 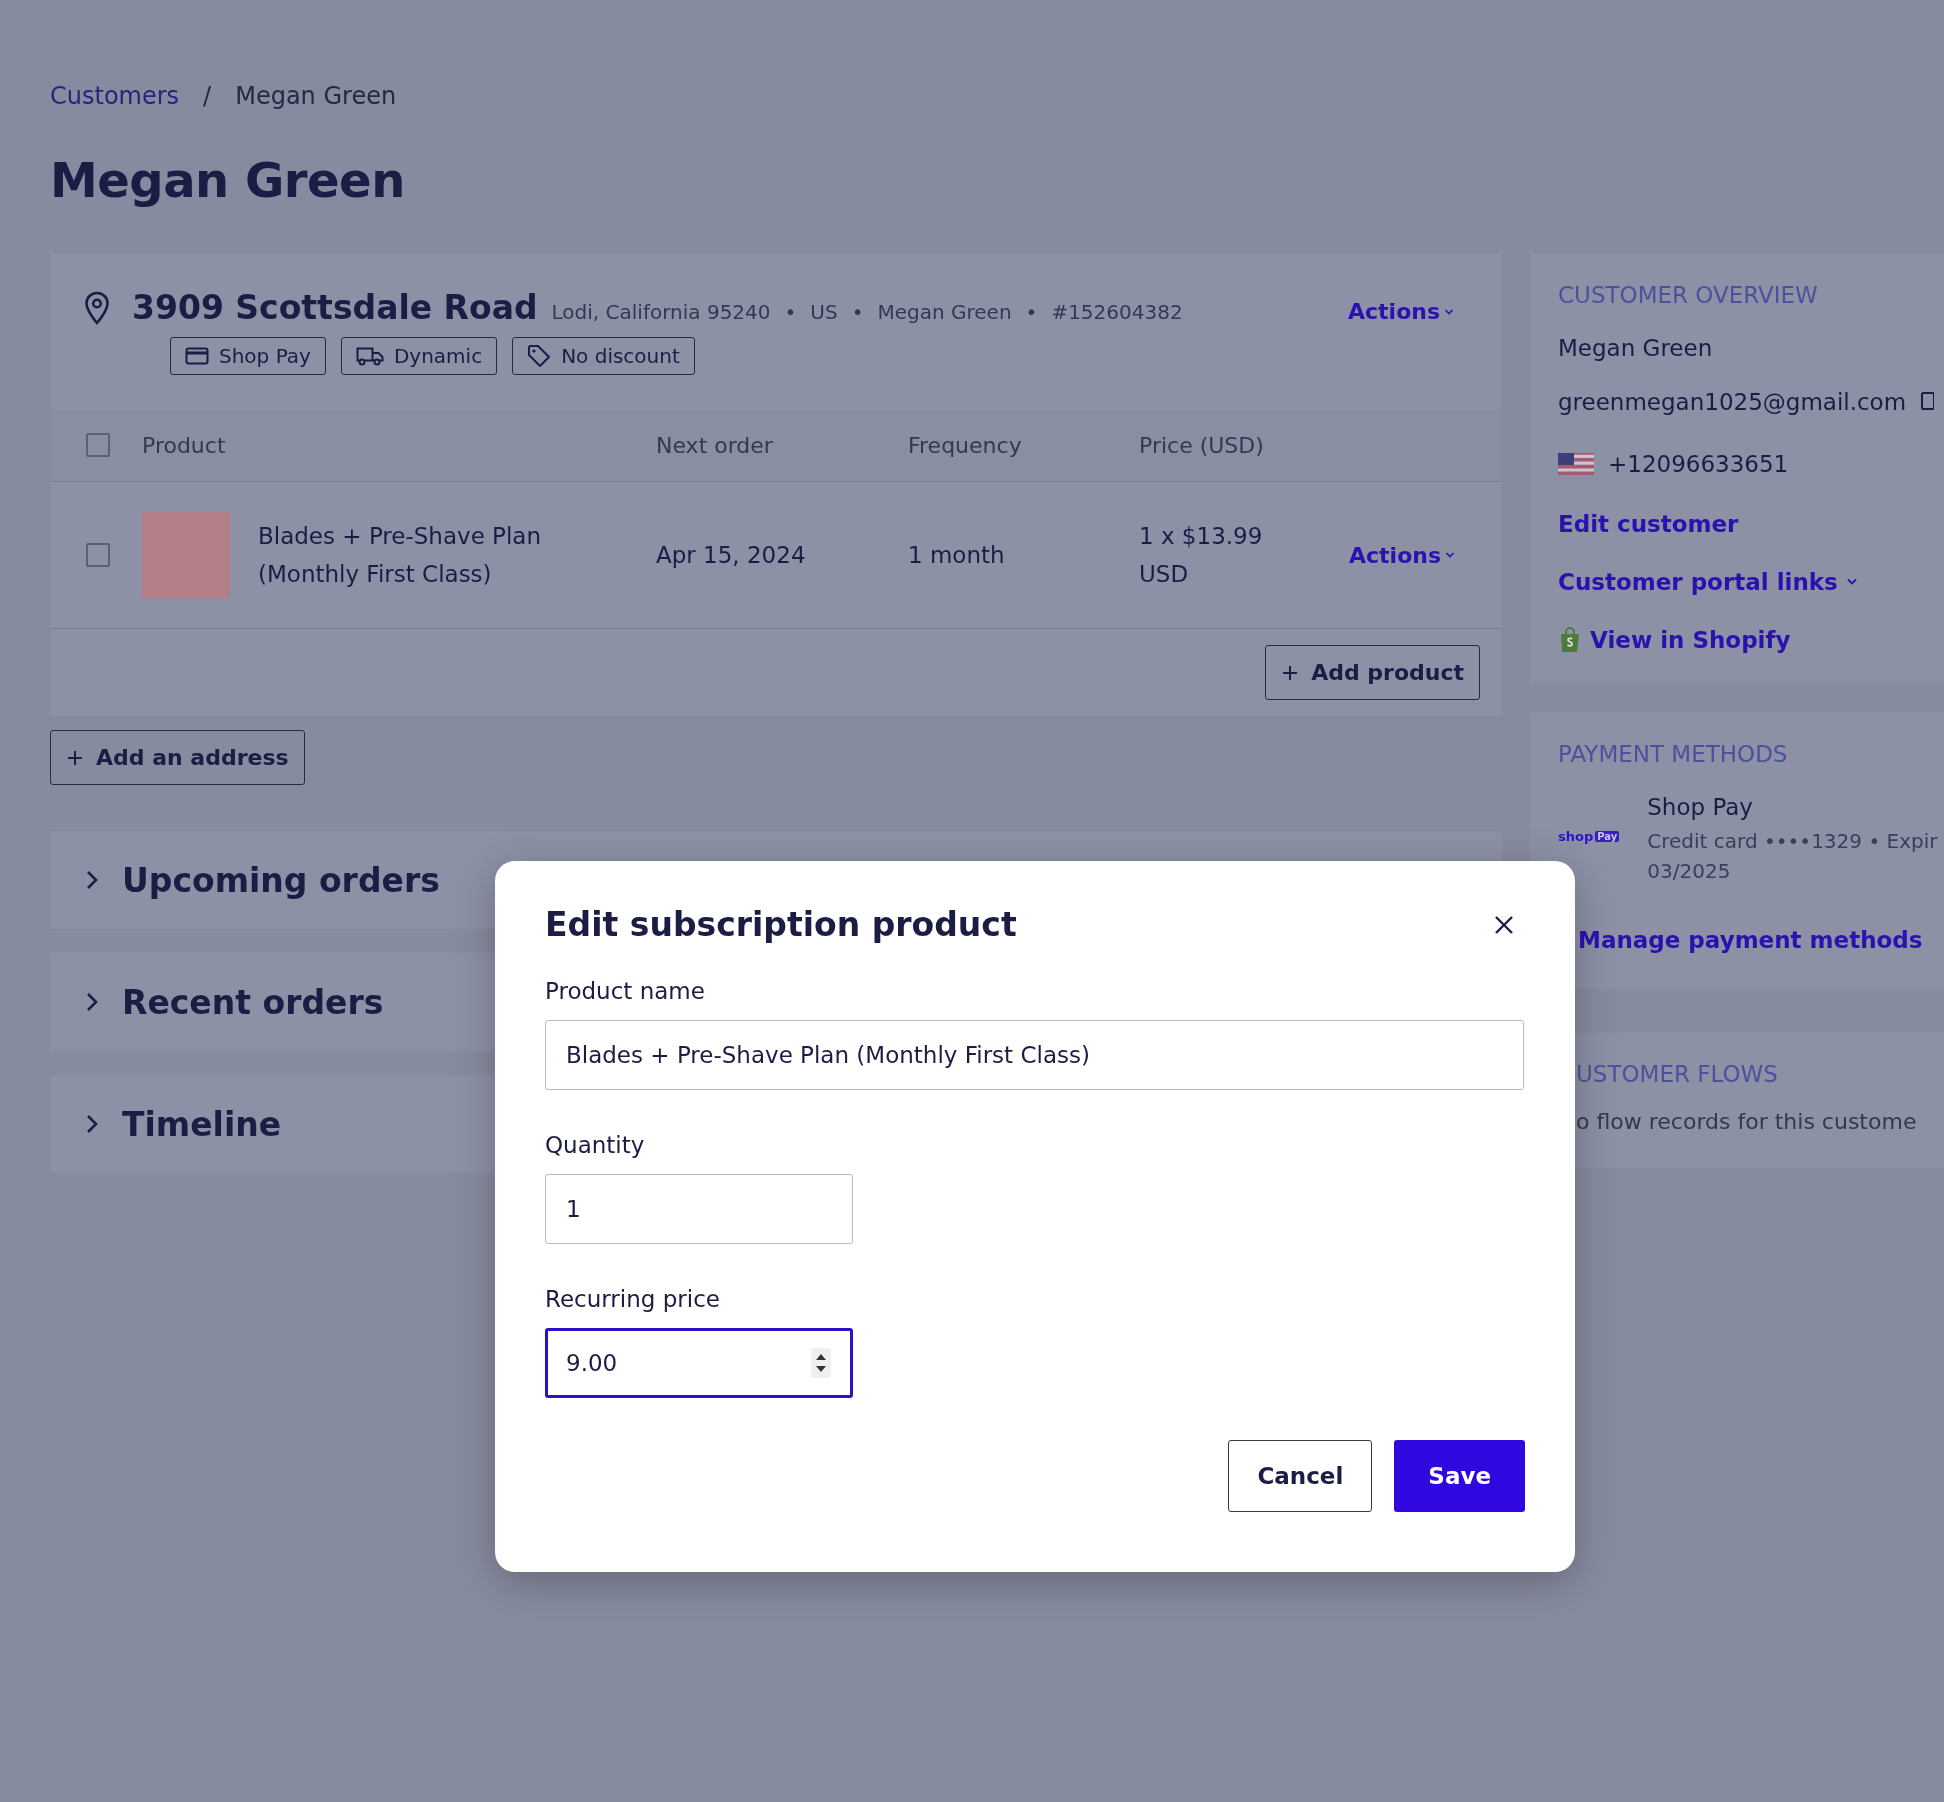 What do you see at coordinates (965, 445) in the screenshot?
I see `column-header: Frequency` at bounding box center [965, 445].